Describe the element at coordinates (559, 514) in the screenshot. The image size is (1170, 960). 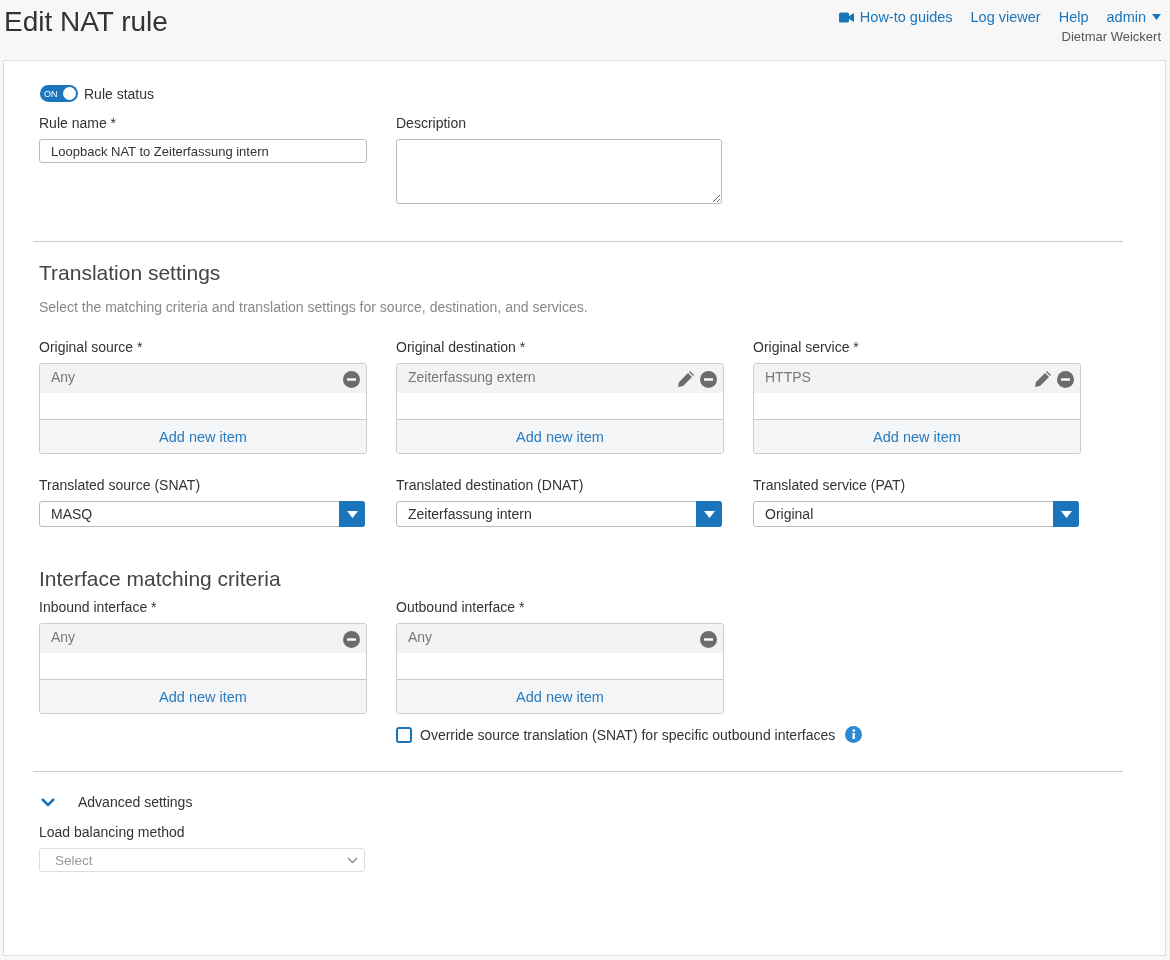
I see `dropdown: Zeiterfassung intern` at that location.